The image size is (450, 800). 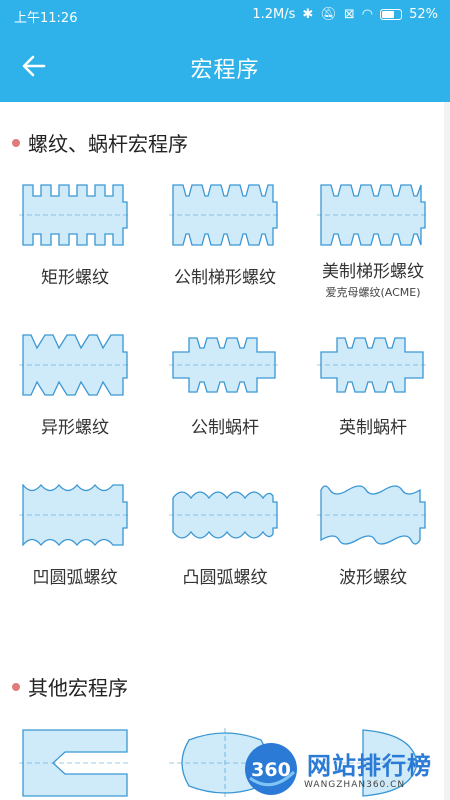 What do you see at coordinates (447, 451) in the screenshot?
I see `scrollbar` at bounding box center [447, 451].